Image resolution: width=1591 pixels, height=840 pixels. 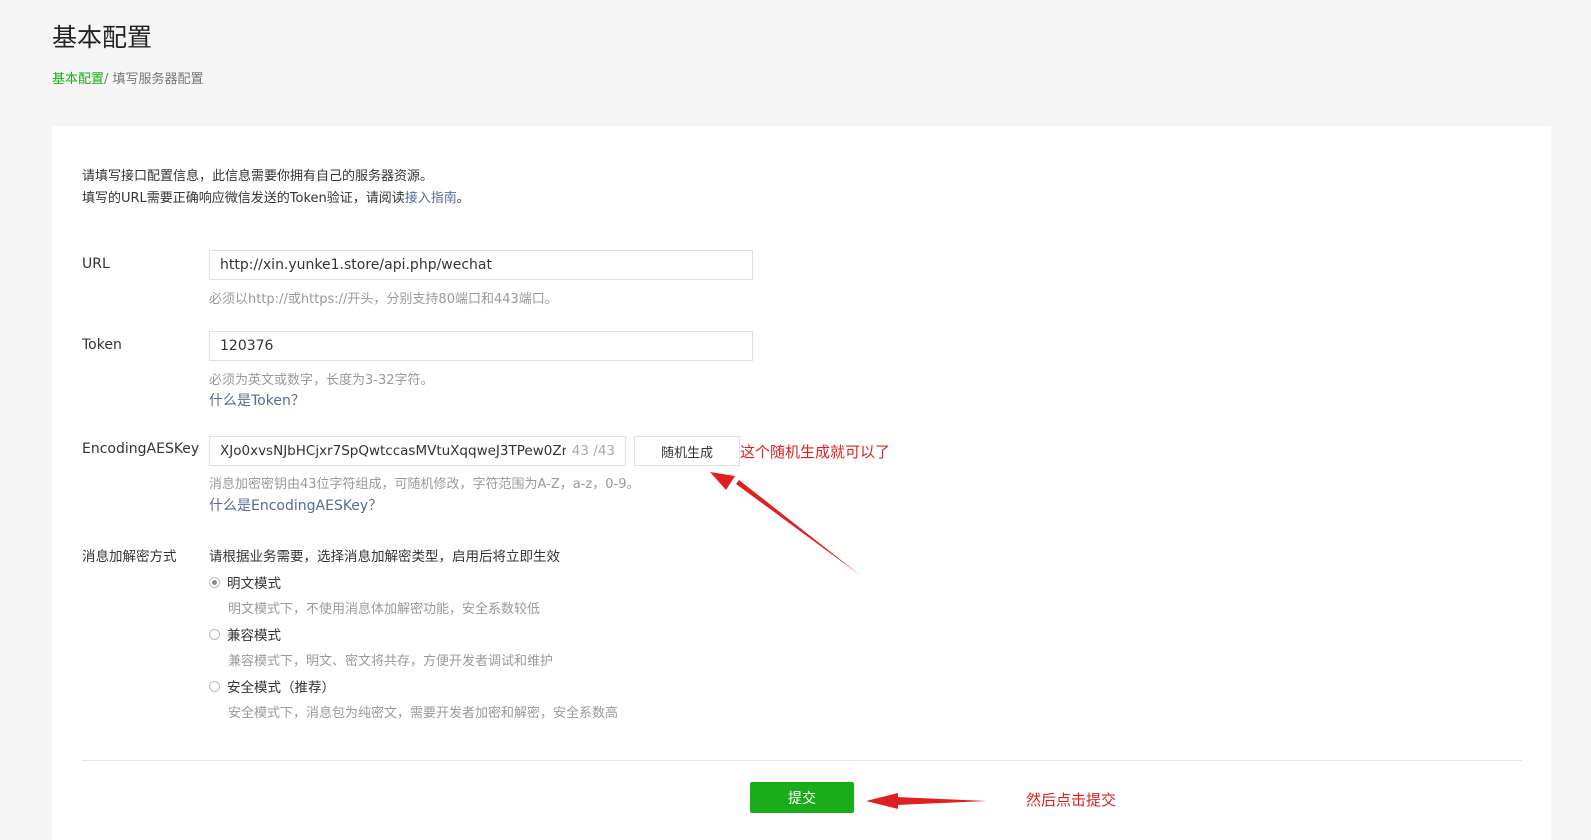 I want to click on what-is-token-link: 什么是Token？, so click(x=257, y=400).